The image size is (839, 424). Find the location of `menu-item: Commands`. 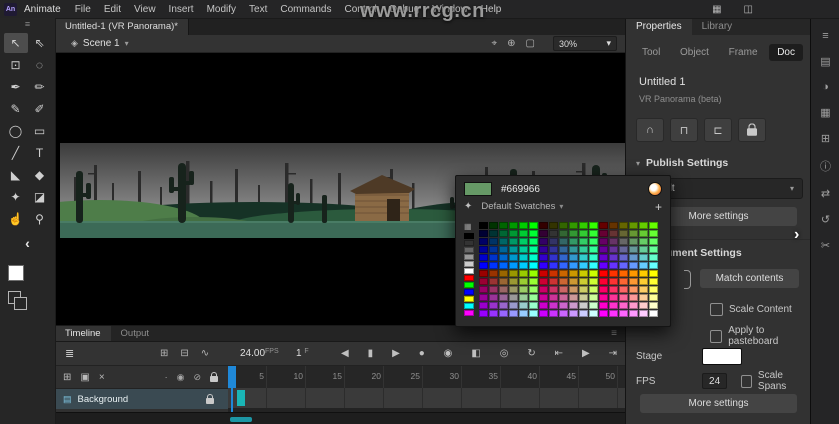

menu-item: Commands is located at coordinates (305, 9).